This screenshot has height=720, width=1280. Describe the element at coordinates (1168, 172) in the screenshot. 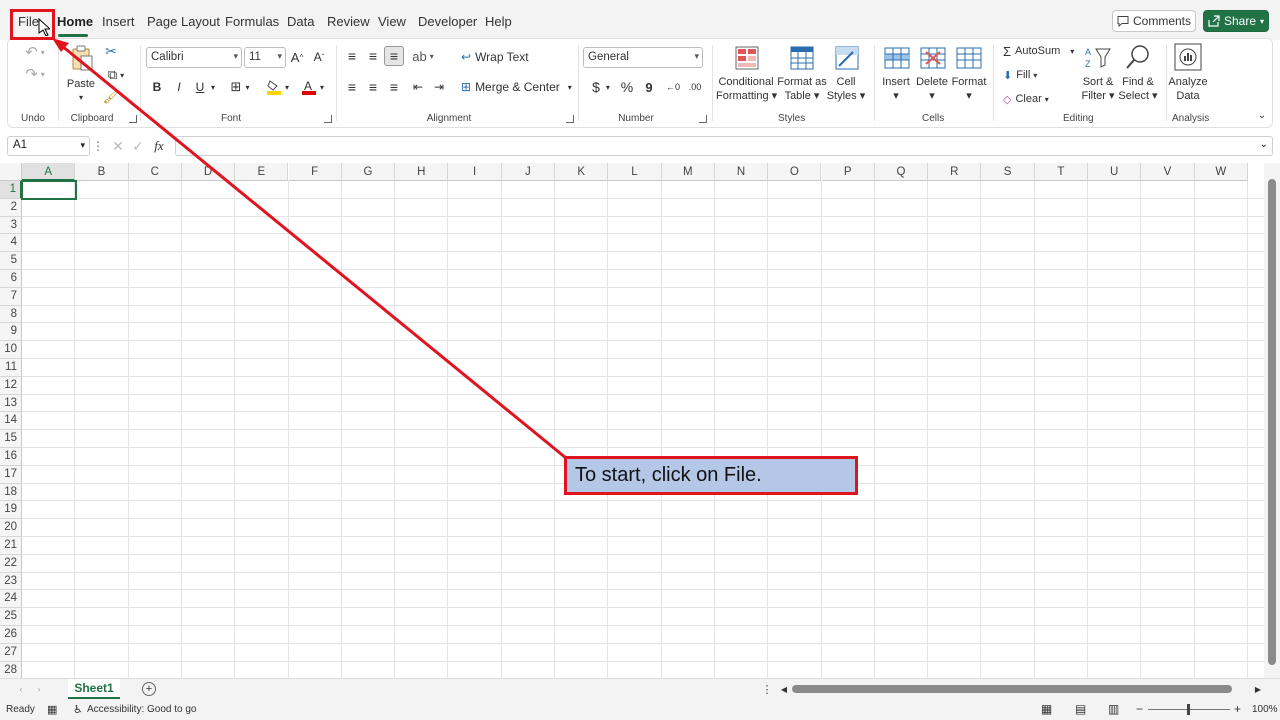

I see `column-header: V` at that location.